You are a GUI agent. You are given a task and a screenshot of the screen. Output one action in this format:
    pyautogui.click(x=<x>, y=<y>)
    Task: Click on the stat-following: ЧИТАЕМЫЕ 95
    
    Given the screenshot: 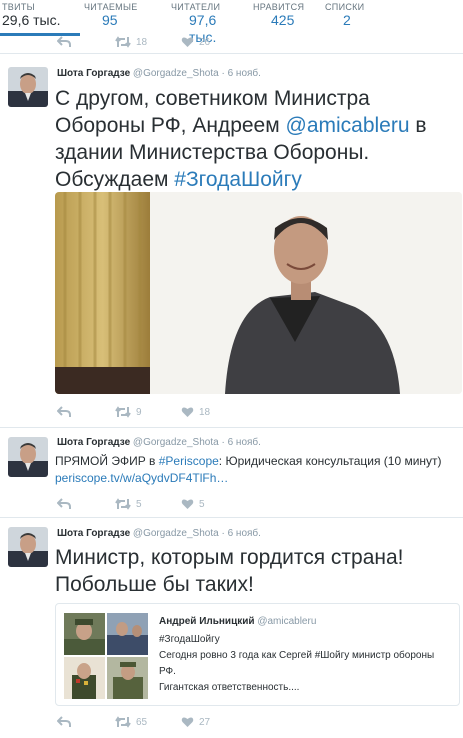 What is the action you would take?
    pyautogui.click(x=122, y=18)
    